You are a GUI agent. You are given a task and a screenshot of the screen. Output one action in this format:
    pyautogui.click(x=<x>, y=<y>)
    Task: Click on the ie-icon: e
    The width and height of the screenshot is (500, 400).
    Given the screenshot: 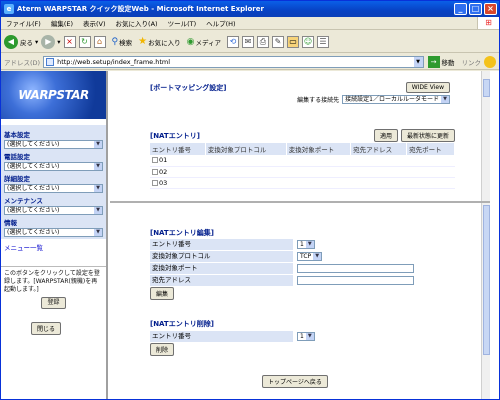 What is the action you would take?
    pyautogui.click(x=9, y=9)
    